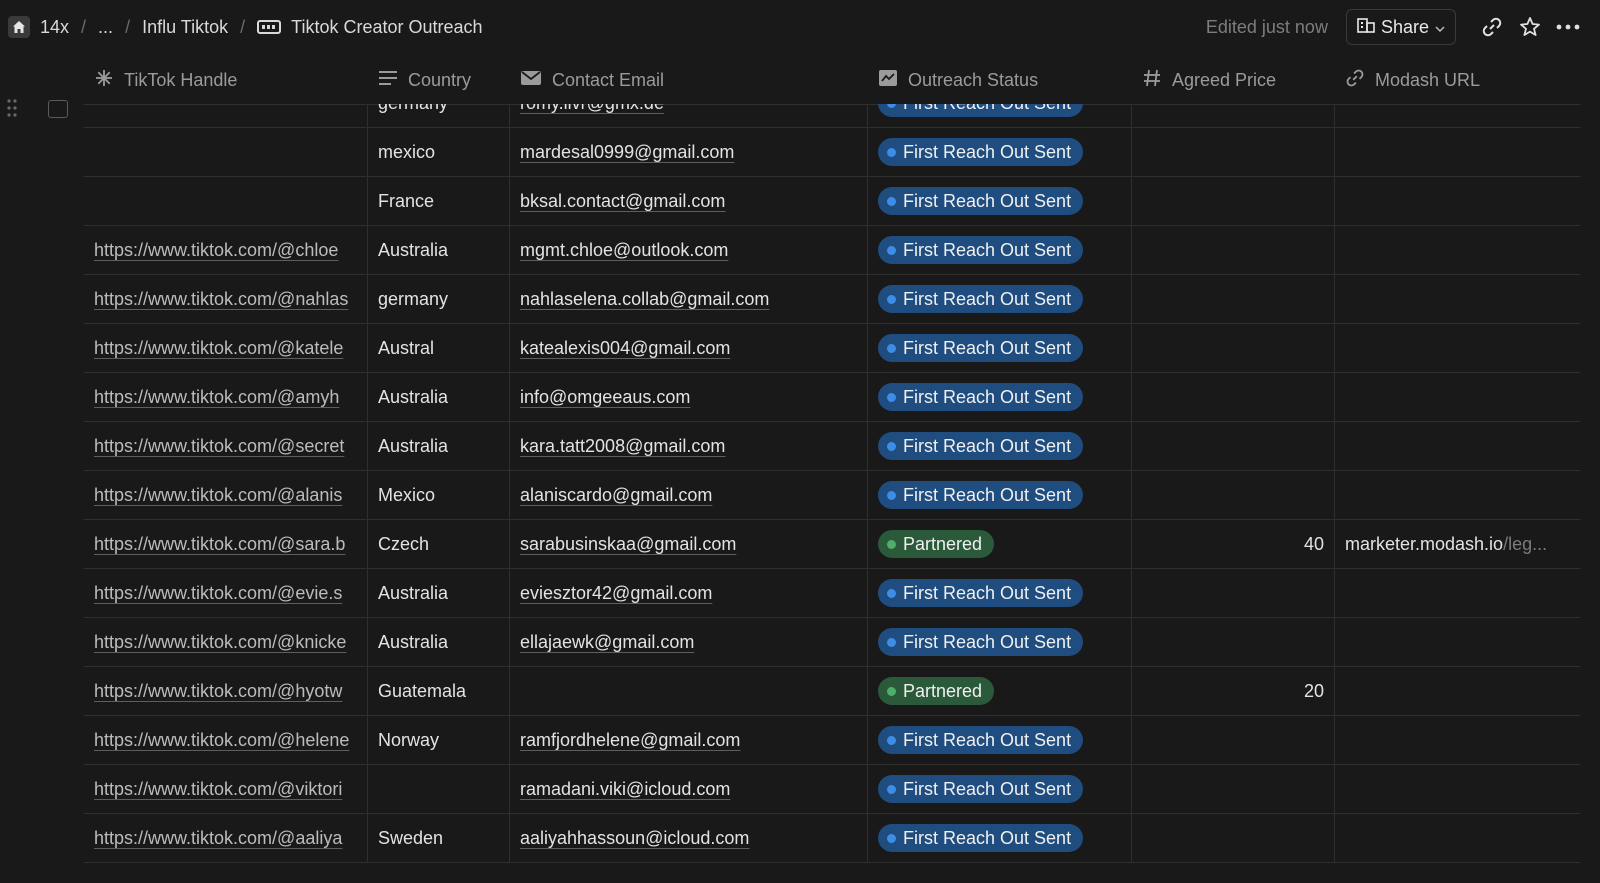  I want to click on status-badge: Partnered, so click(936, 691).